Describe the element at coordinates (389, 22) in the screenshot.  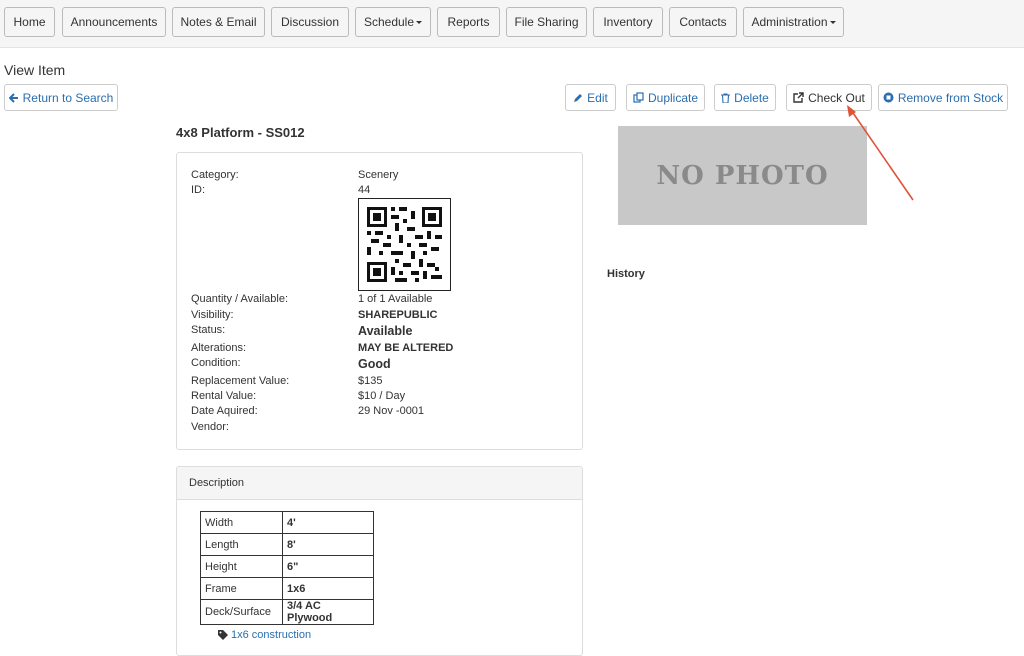
I see `nav-label: Schedule` at that location.